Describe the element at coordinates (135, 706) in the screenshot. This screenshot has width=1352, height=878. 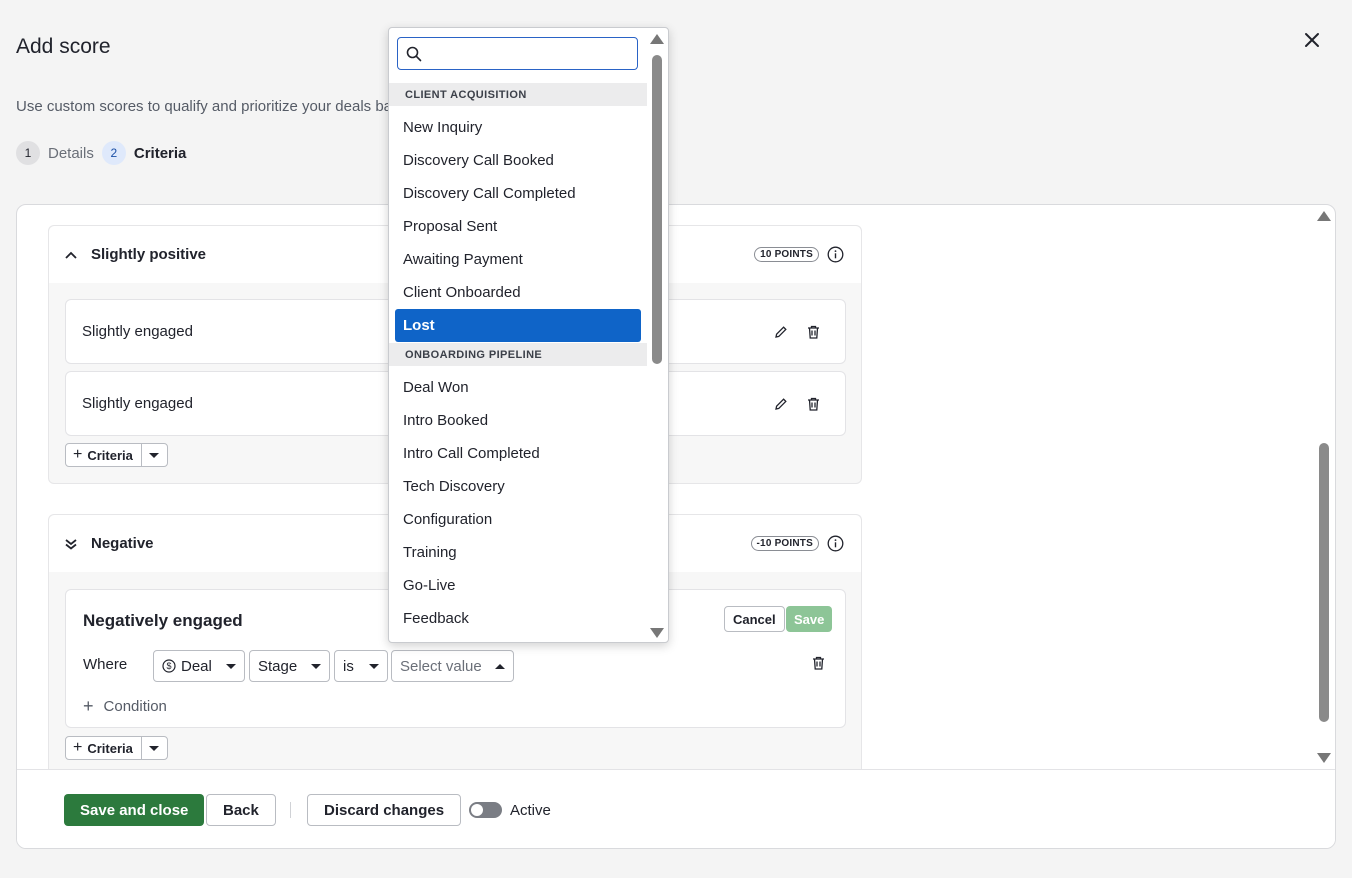
I see `add-condition-label: Condition` at that location.